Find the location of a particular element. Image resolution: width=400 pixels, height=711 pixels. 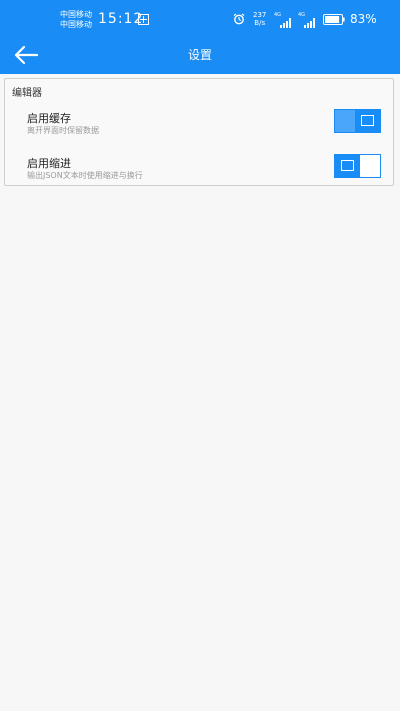

carrier-info: 中国移动 中国移动 is located at coordinates (76, 20).